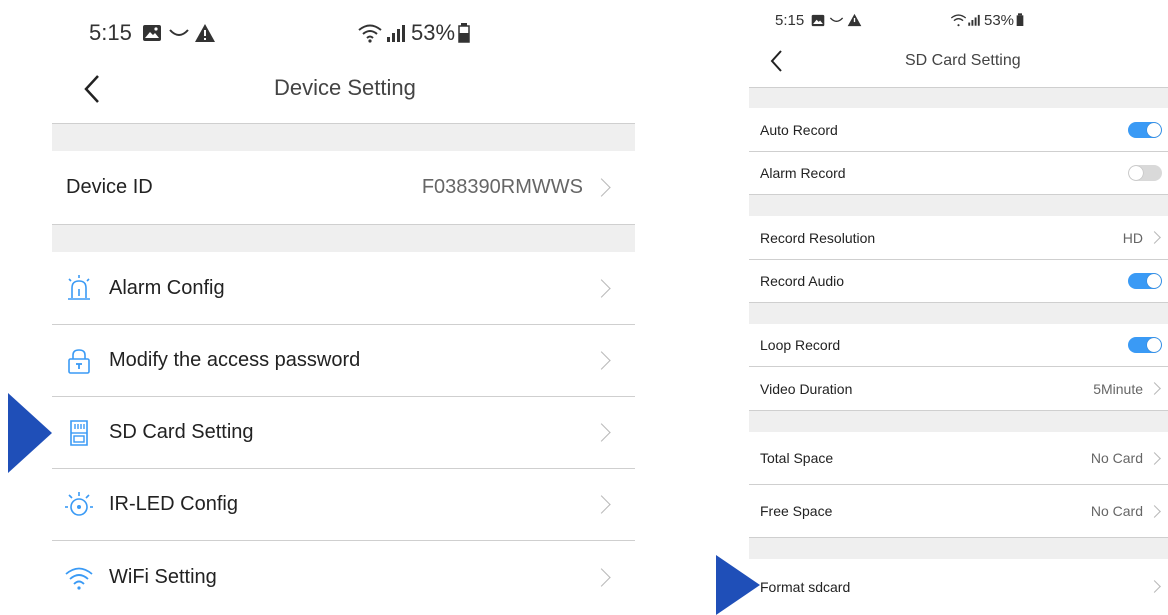 The width and height of the screenshot is (1168, 615). I want to click on free-space-value: No Card, so click(1116, 511).